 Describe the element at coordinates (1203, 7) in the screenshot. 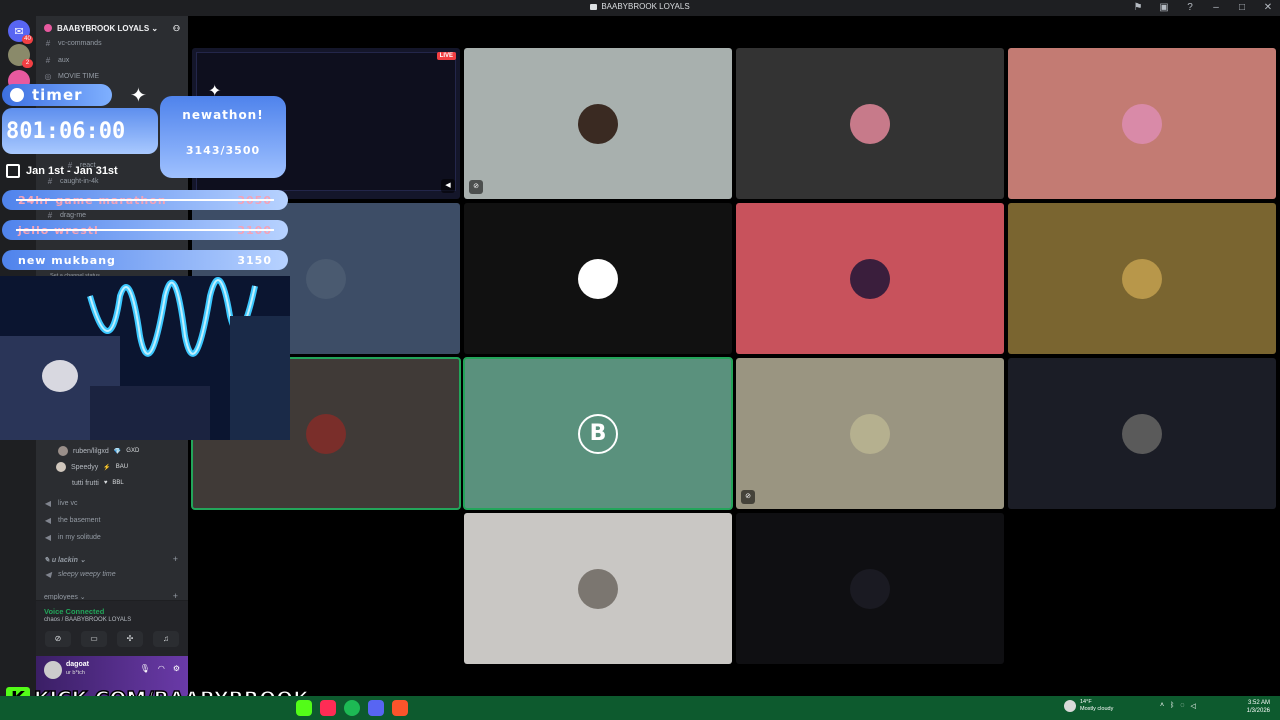

I see `window-controls: ⚑ ▣ ? – □ ✕` at that location.